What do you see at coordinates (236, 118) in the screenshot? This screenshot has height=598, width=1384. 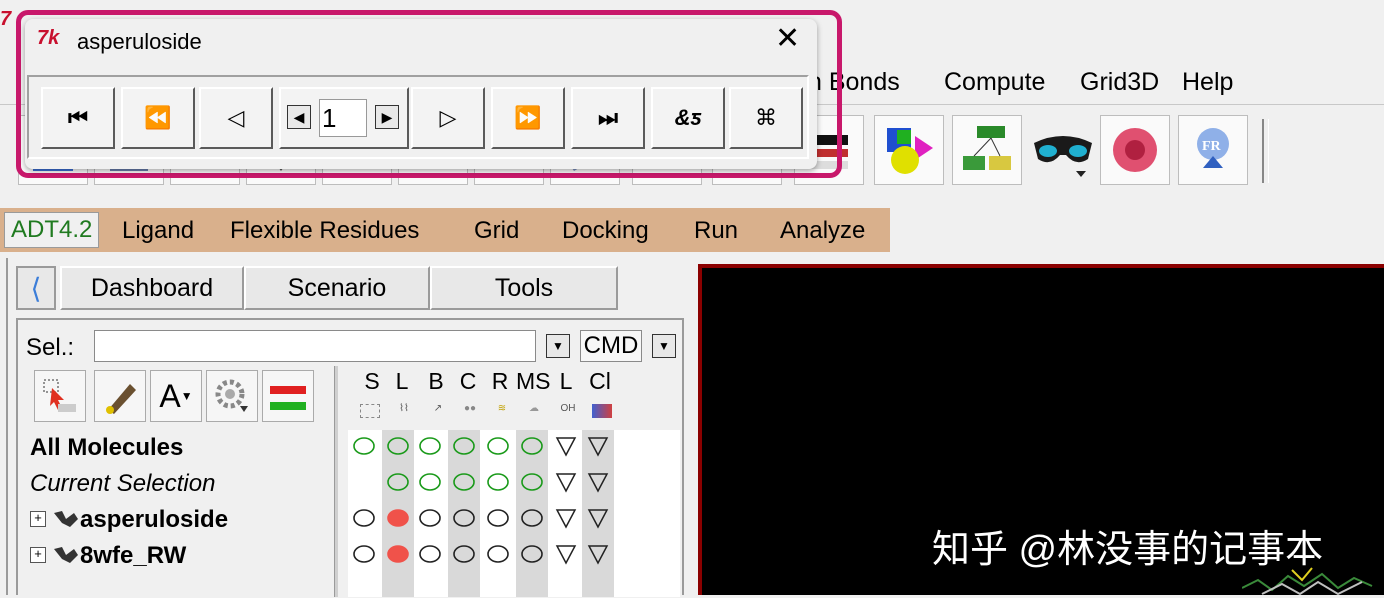 I see `play-back-button: ◁` at bounding box center [236, 118].